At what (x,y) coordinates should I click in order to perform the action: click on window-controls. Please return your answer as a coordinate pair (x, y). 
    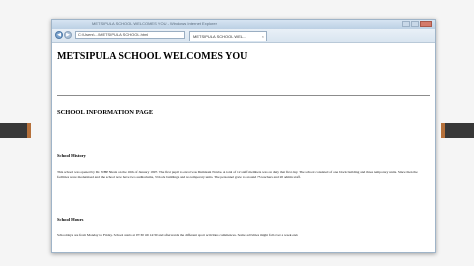
    Looking at the image, I should click on (417, 24).